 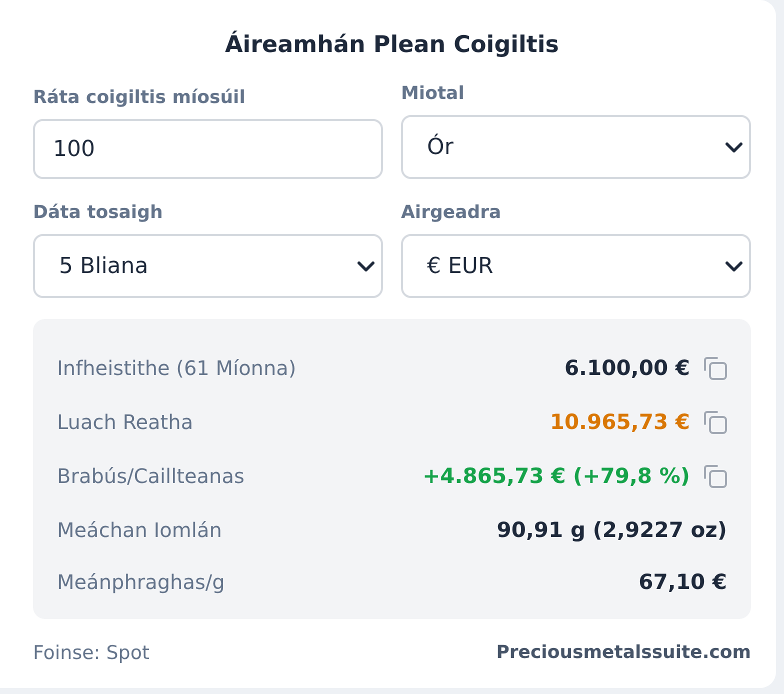 What do you see at coordinates (177, 368) in the screenshot?
I see `result-label: Infheistithe (61 Míonna)` at bounding box center [177, 368].